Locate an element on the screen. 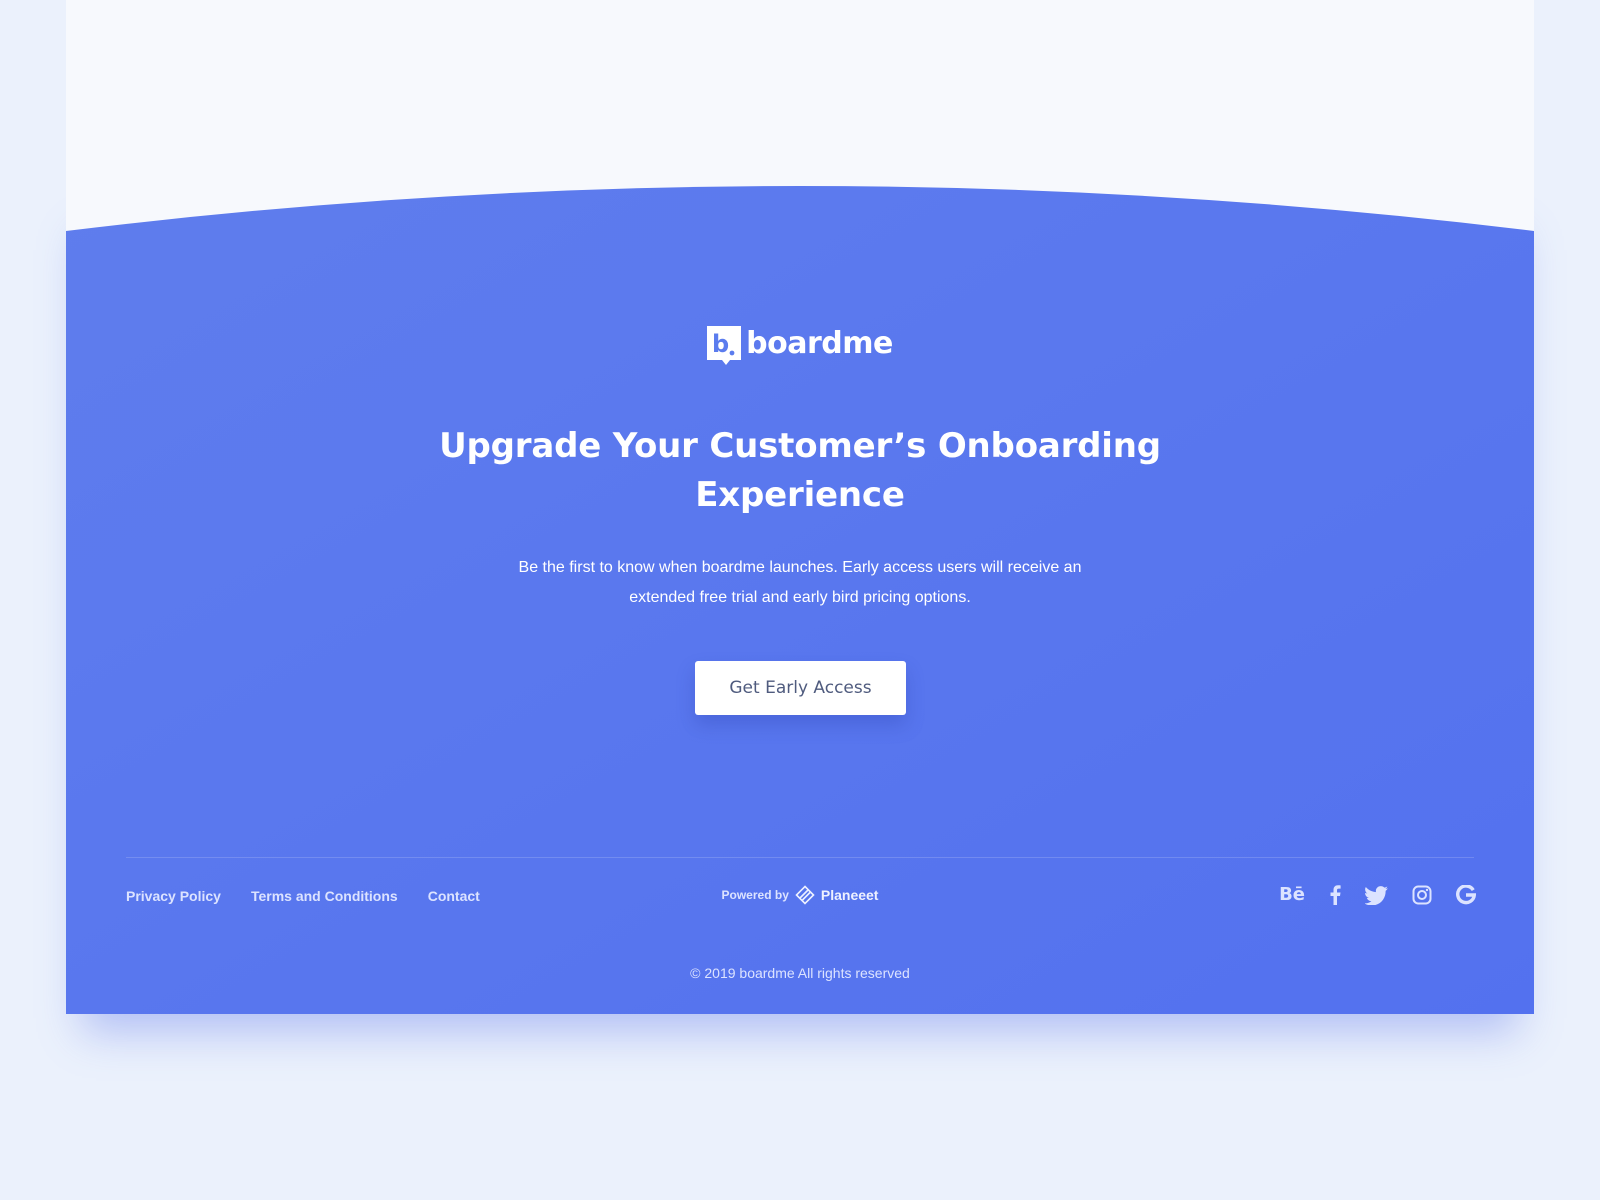  boardme-logo-icon: b is located at coordinates (724, 345).